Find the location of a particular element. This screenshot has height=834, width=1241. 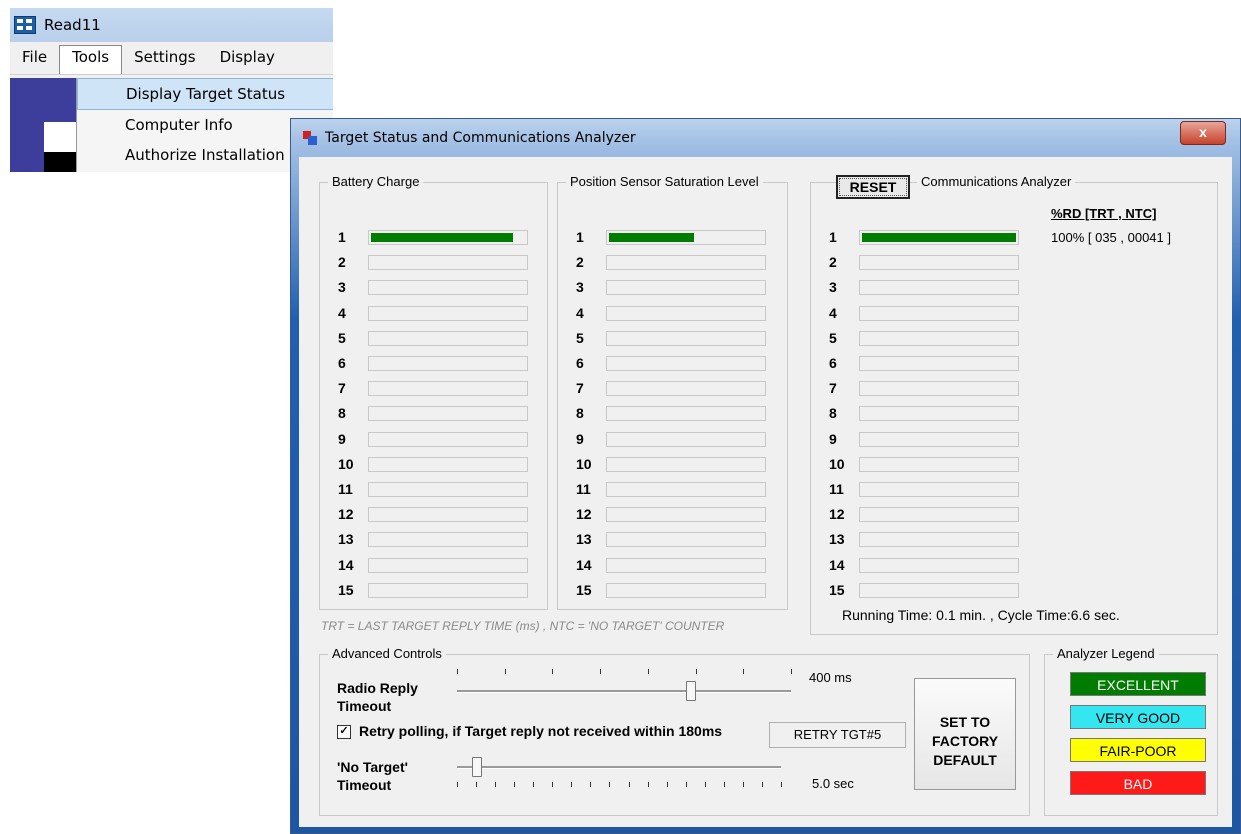

radio-reply-timeout-label: Radio Reply Timeout is located at coordinates (377, 697).